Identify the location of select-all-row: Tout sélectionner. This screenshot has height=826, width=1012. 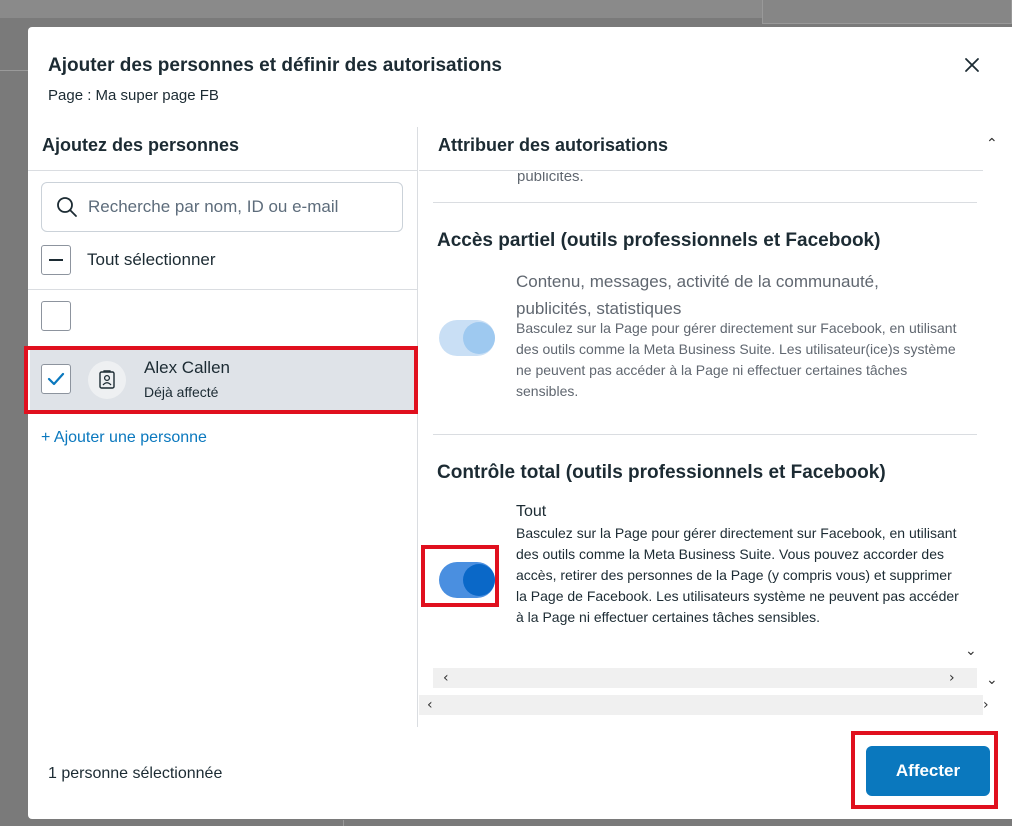
(128, 260).